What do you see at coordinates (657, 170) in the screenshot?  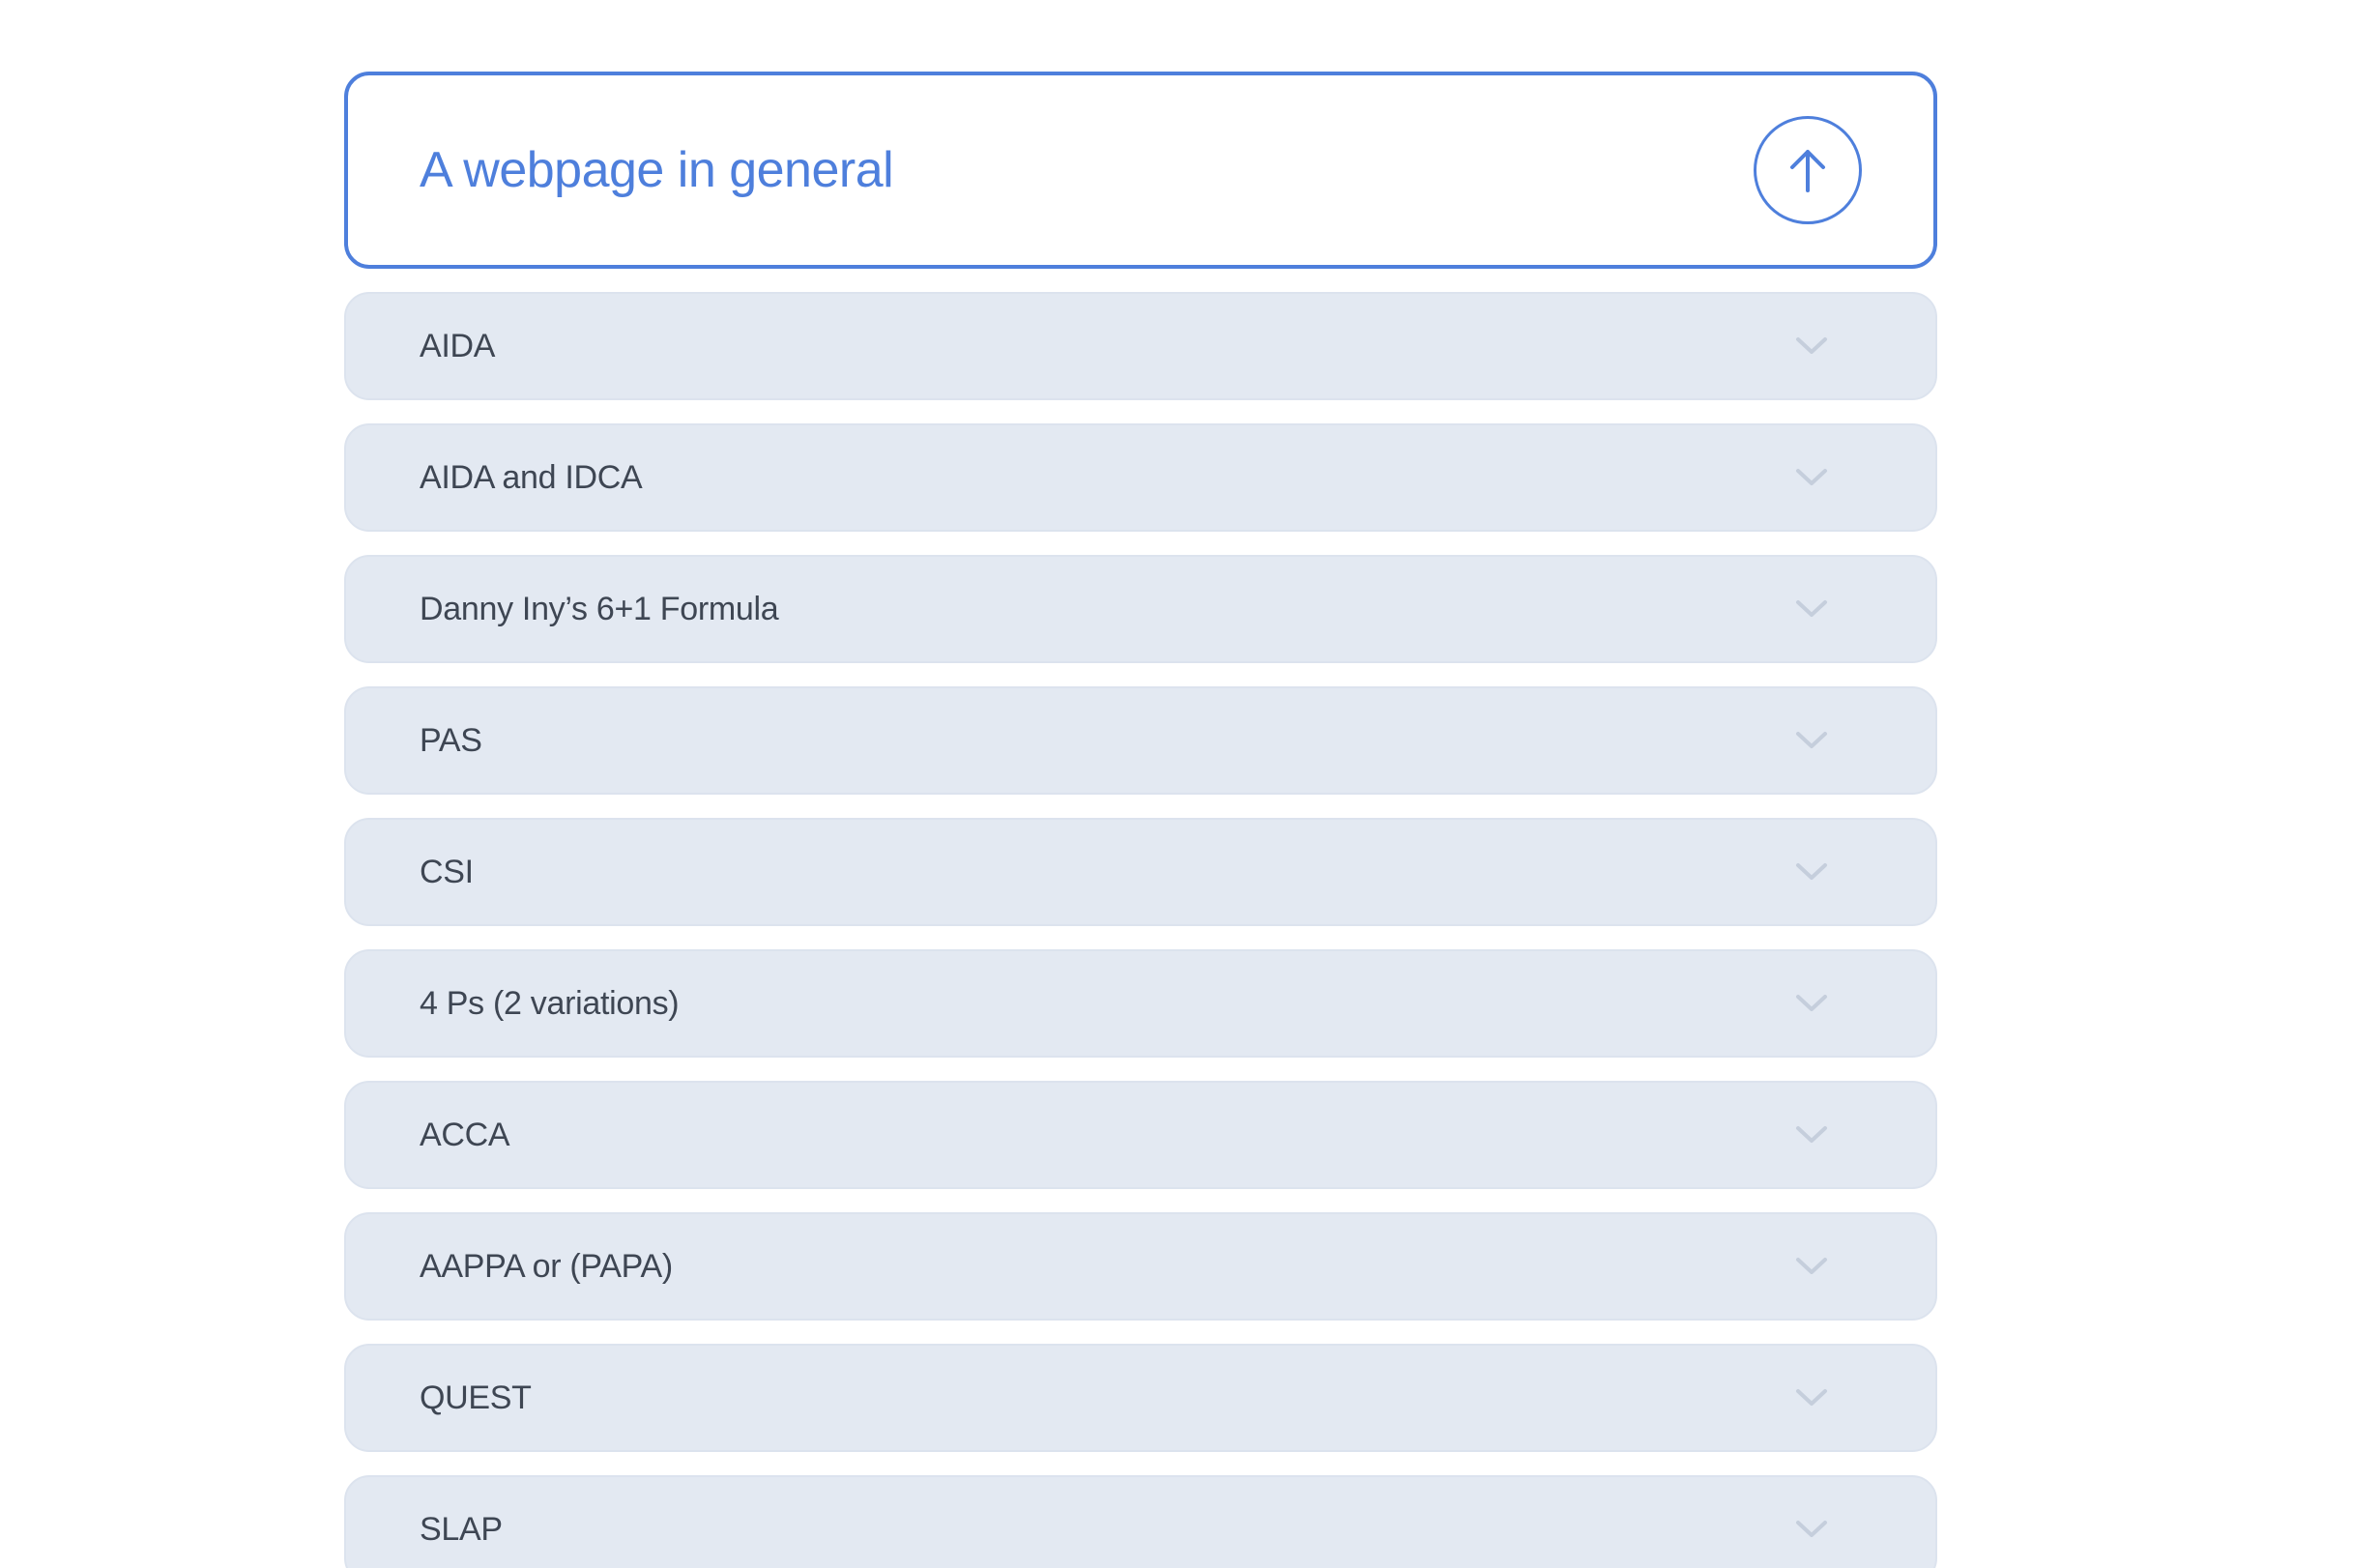 I see `section-title: A webpage in general` at bounding box center [657, 170].